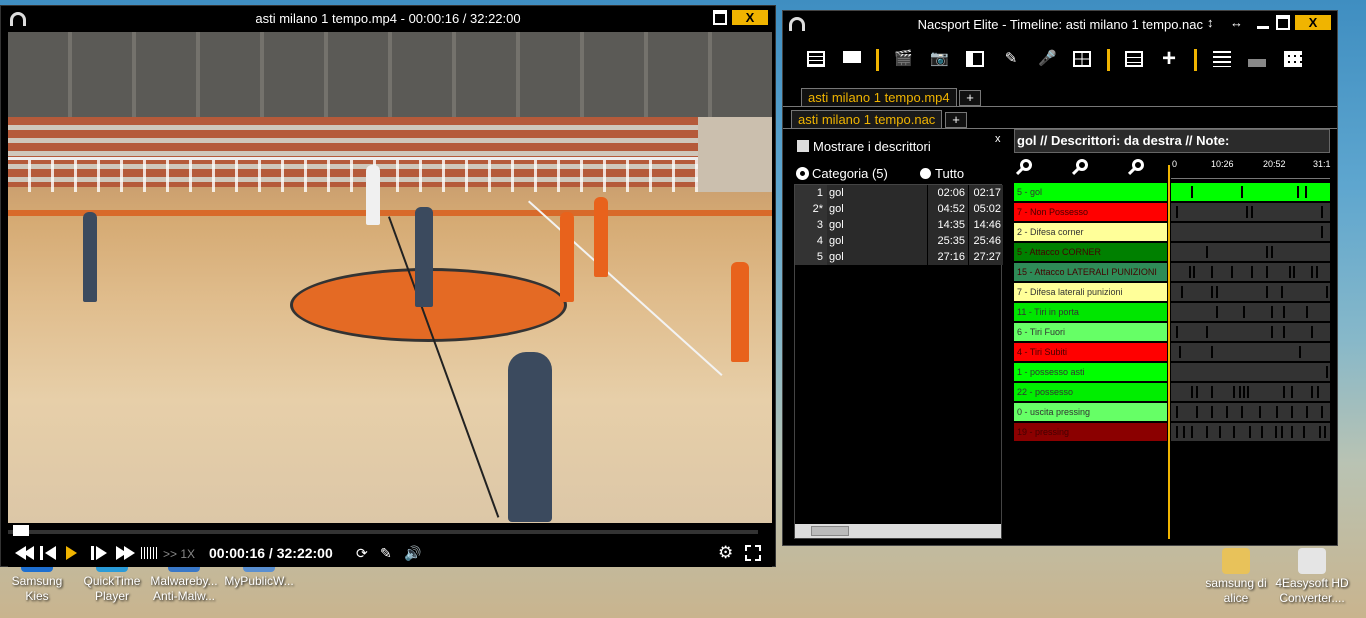 The height and width of the screenshot is (618, 1366). I want to click on timeline-row: 22 - possesso, so click(1172, 392).